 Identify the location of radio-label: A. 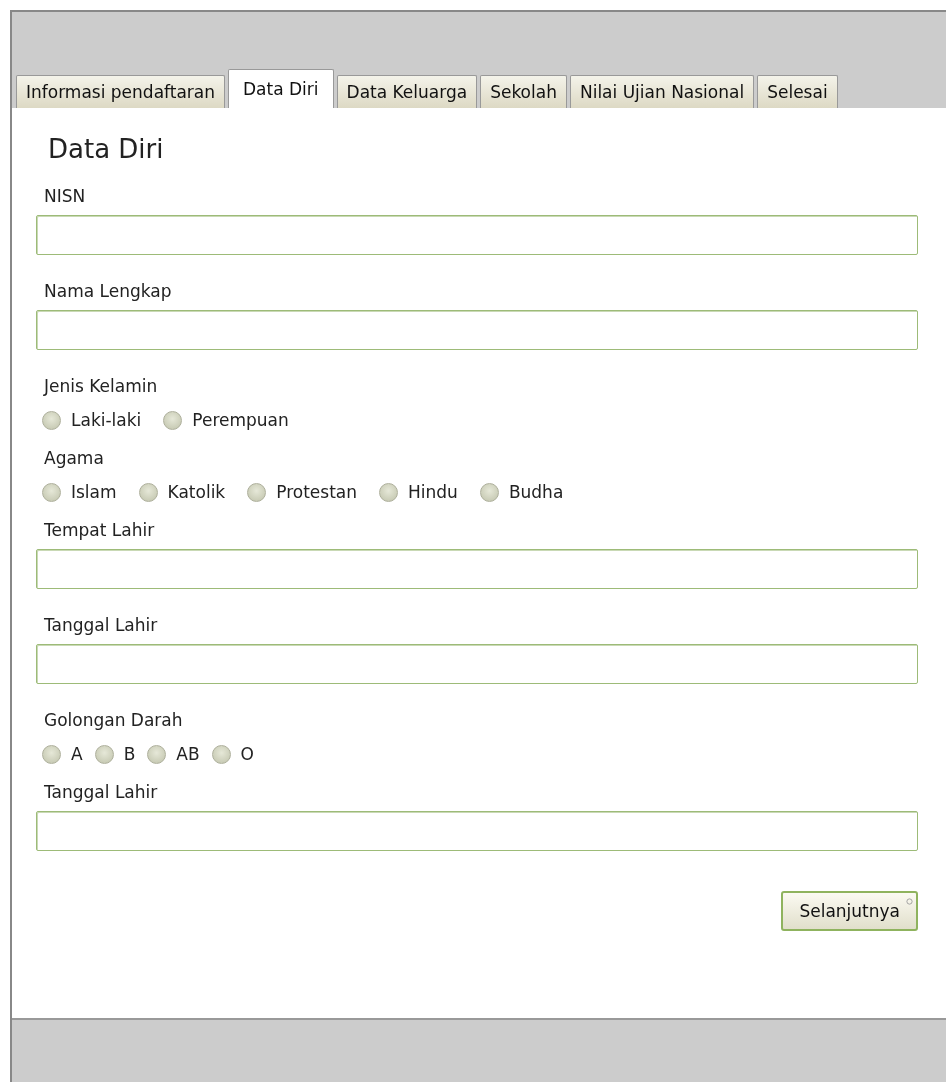
(77, 754).